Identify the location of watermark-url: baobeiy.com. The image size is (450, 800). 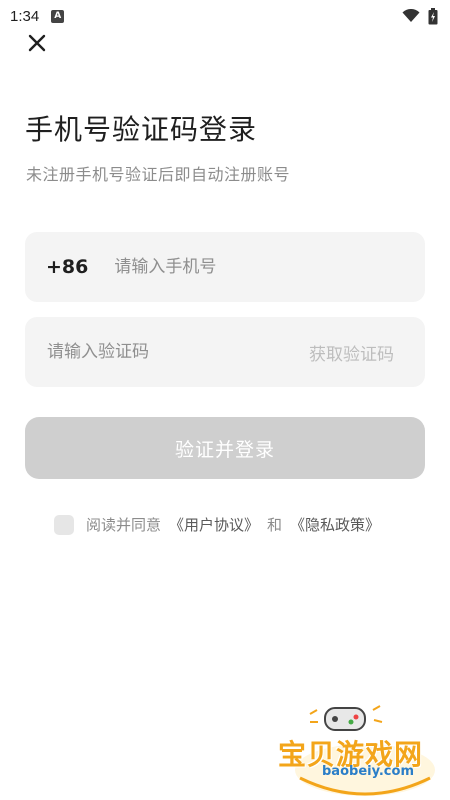
(368, 771).